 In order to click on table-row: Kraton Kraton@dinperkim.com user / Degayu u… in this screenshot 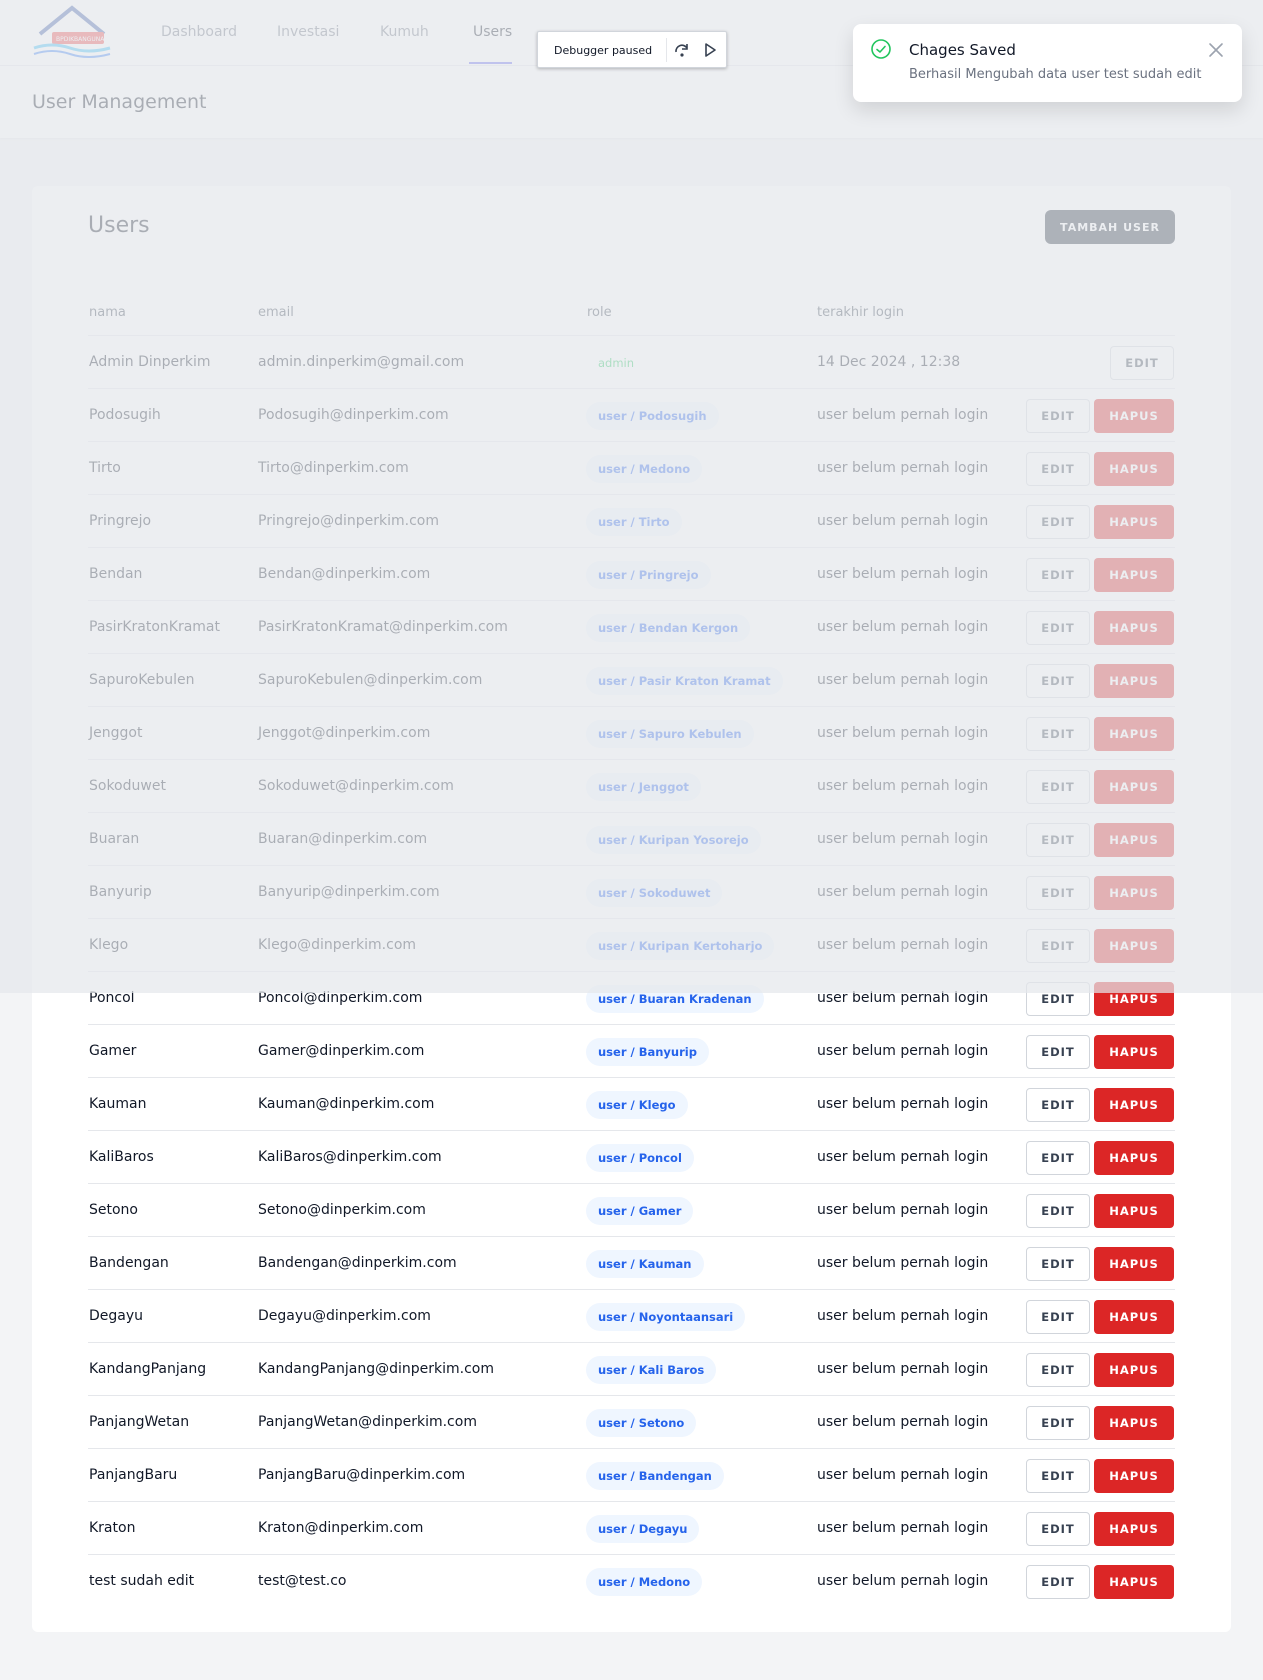, I will do `click(631, 1528)`.